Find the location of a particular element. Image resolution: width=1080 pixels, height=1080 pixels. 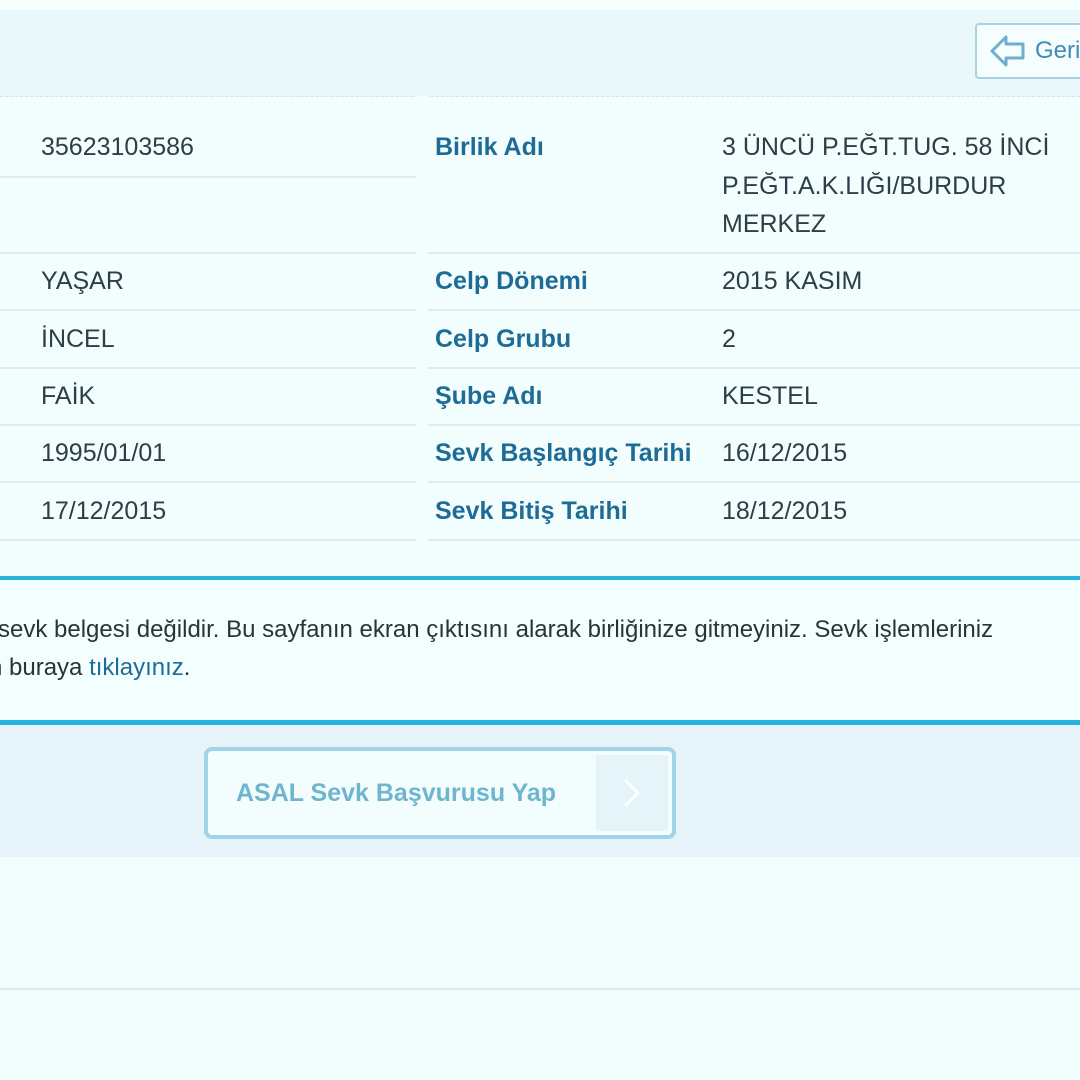

label-celp-donemi: Celp Dönemi is located at coordinates (511, 281).